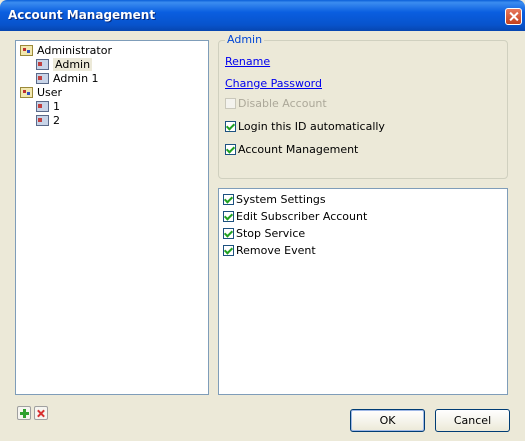 The width and height of the screenshot is (525, 441). I want to click on account-management-checkbox: Account Management, so click(291, 150).